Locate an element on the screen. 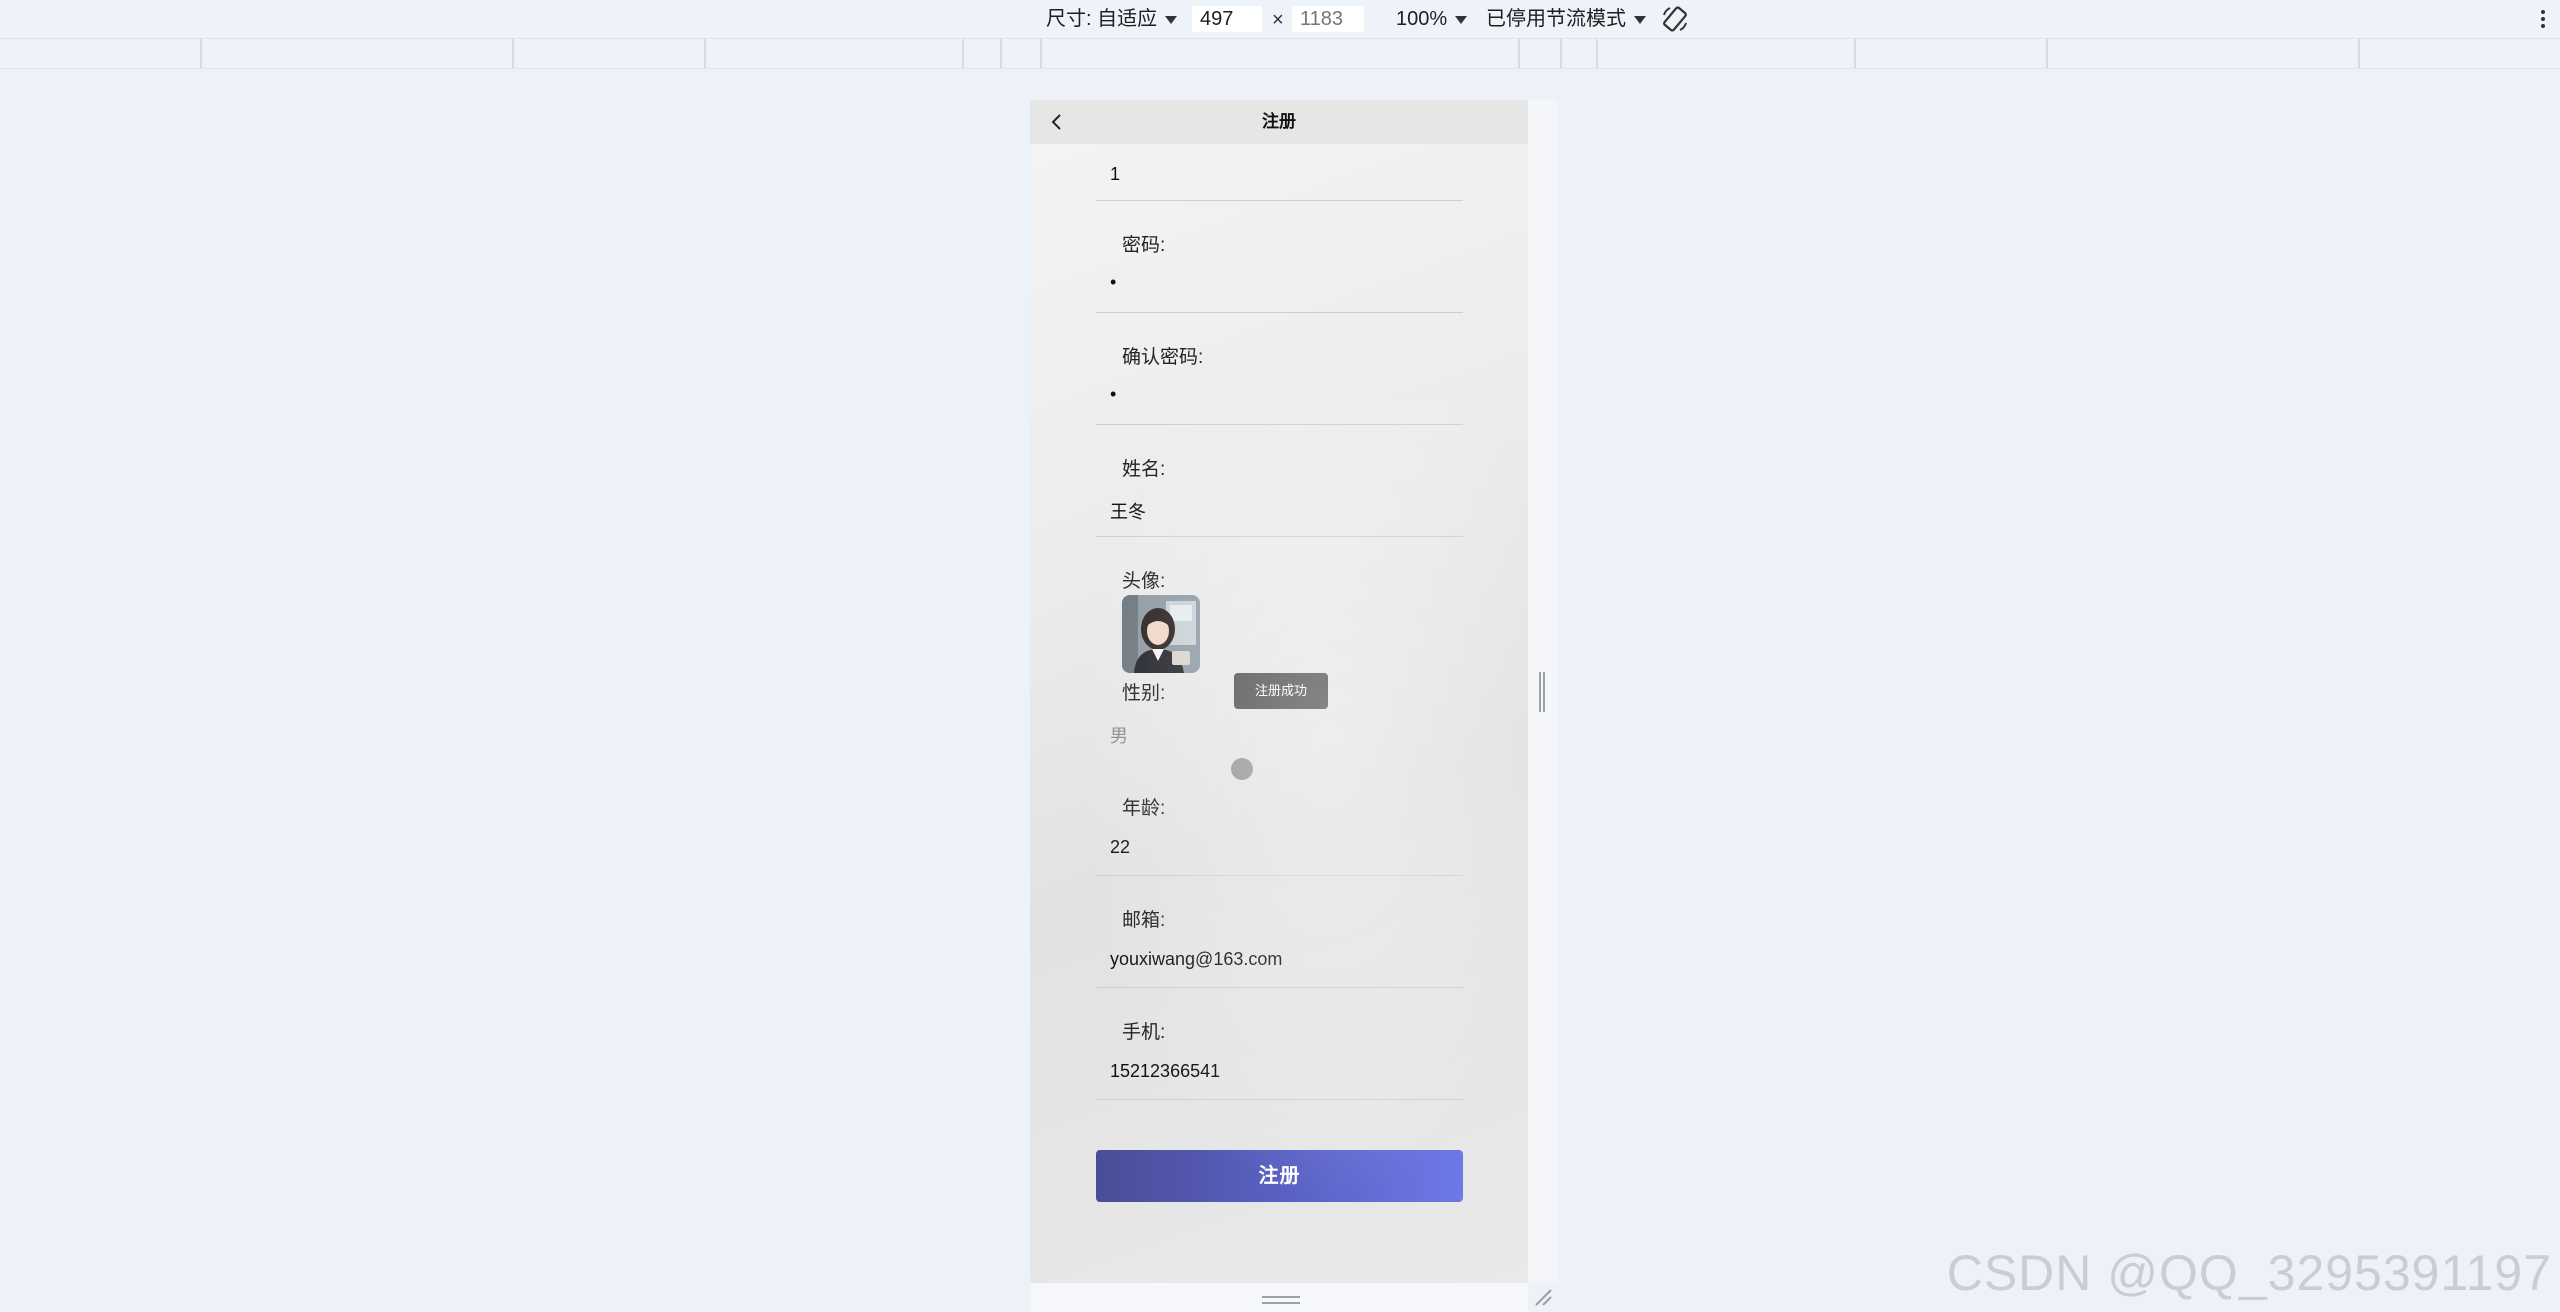 This screenshot has width=2560, height=1312. resize-handle-bottom-icon is located at coordinates (1281, 1300).